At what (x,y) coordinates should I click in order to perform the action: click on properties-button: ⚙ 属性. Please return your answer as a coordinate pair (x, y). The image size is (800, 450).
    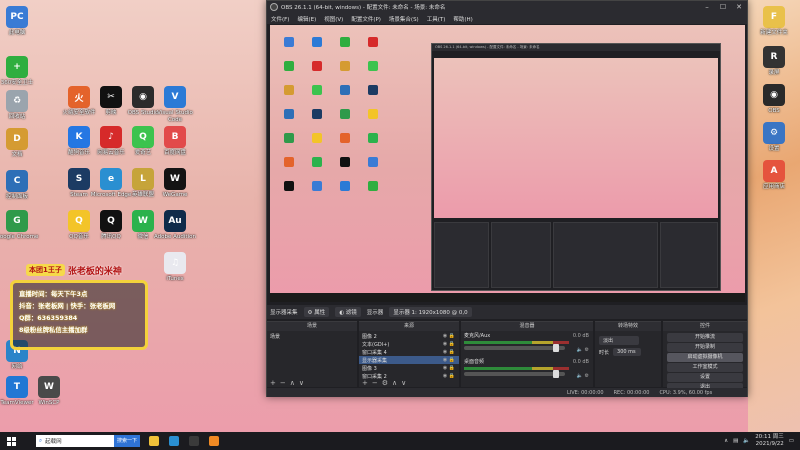
    Looking at the image, I should click on (316, 312).